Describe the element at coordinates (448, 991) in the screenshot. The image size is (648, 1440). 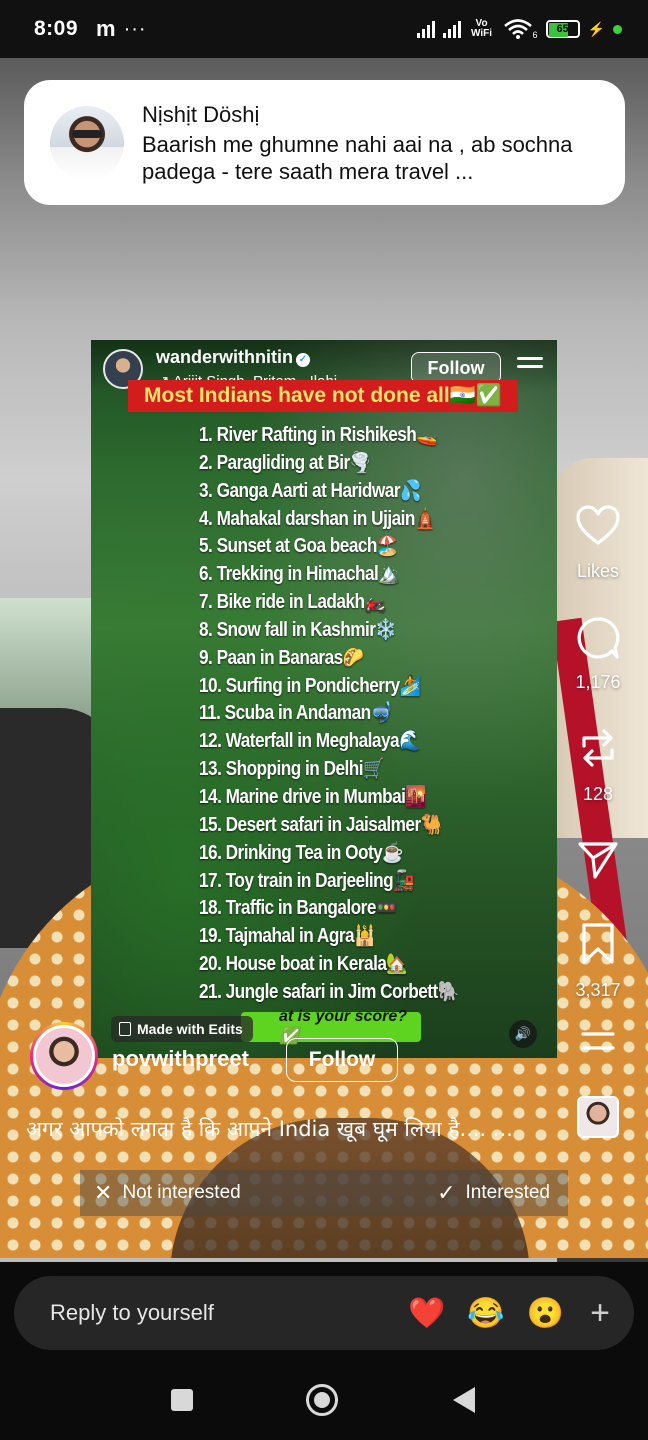
I see `list-item-emoji: 🐘` at that location.